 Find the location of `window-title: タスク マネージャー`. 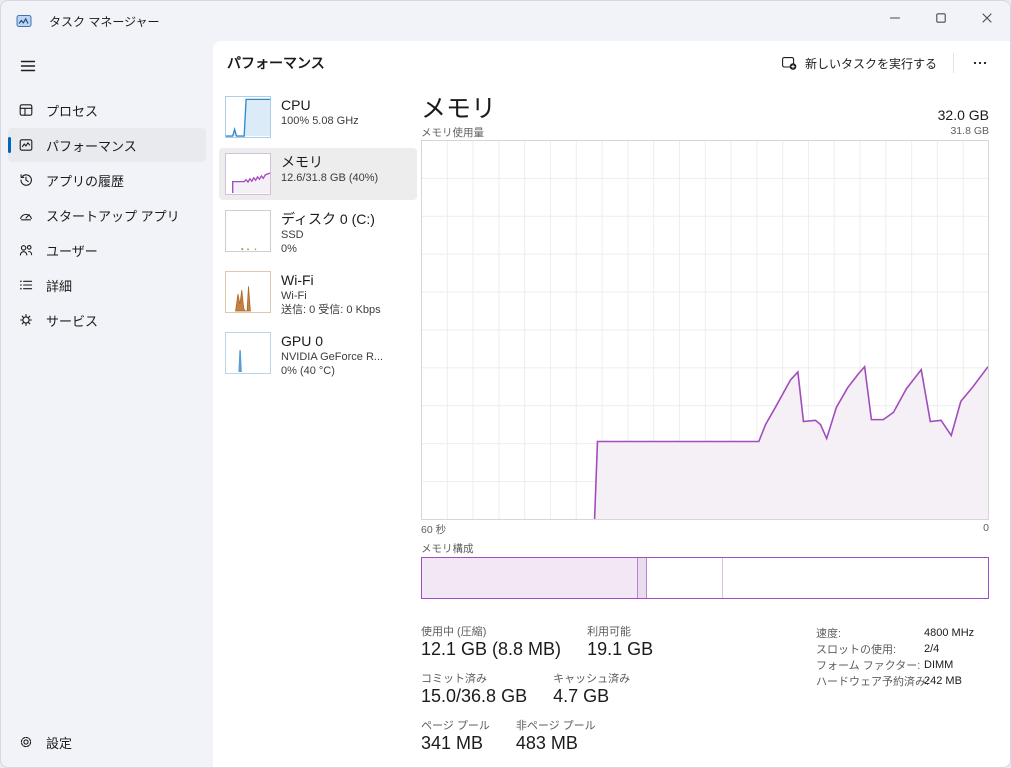

window-title: タスク マネージャー is located at coordinates (104, 21).